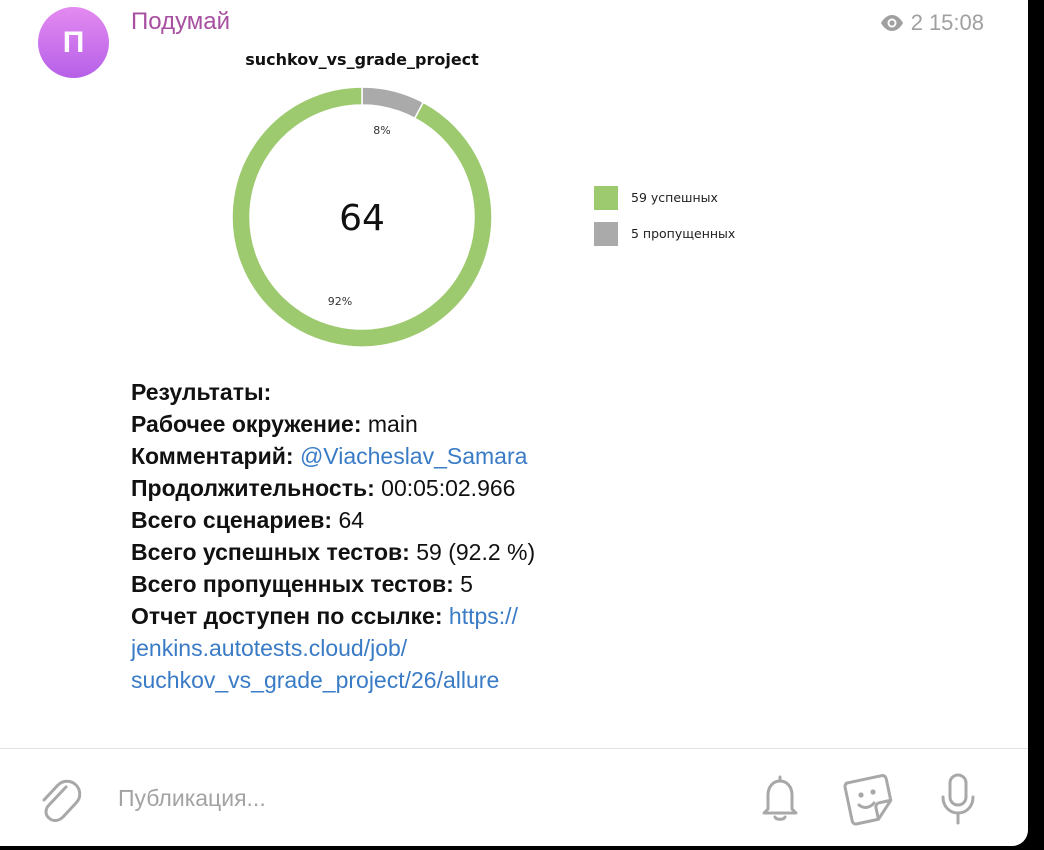 The image size is (1044, 850). Describe the element at coordinates (180, 22) in the screenshot. I see `sender-name: Подумай` at that location.